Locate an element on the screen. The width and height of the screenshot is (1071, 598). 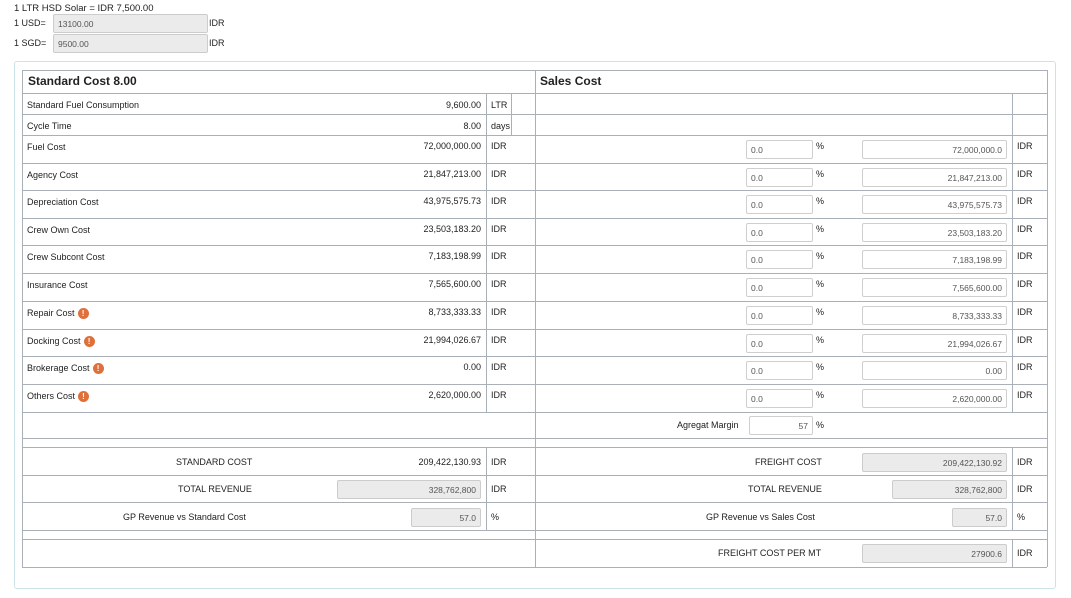
standard-cost-summary-value: 209,422,130.93 is located at coordinates (449, 462).